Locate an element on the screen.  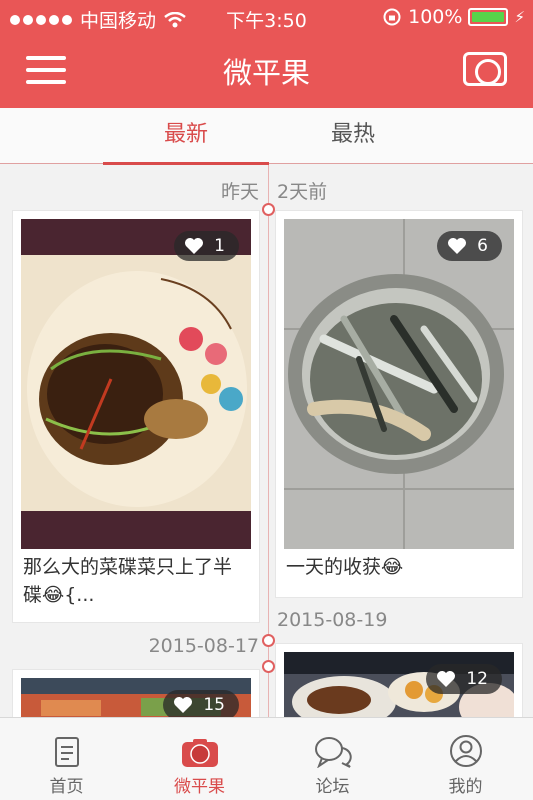
post-photo: 12 is located at coordinates (399, 684).